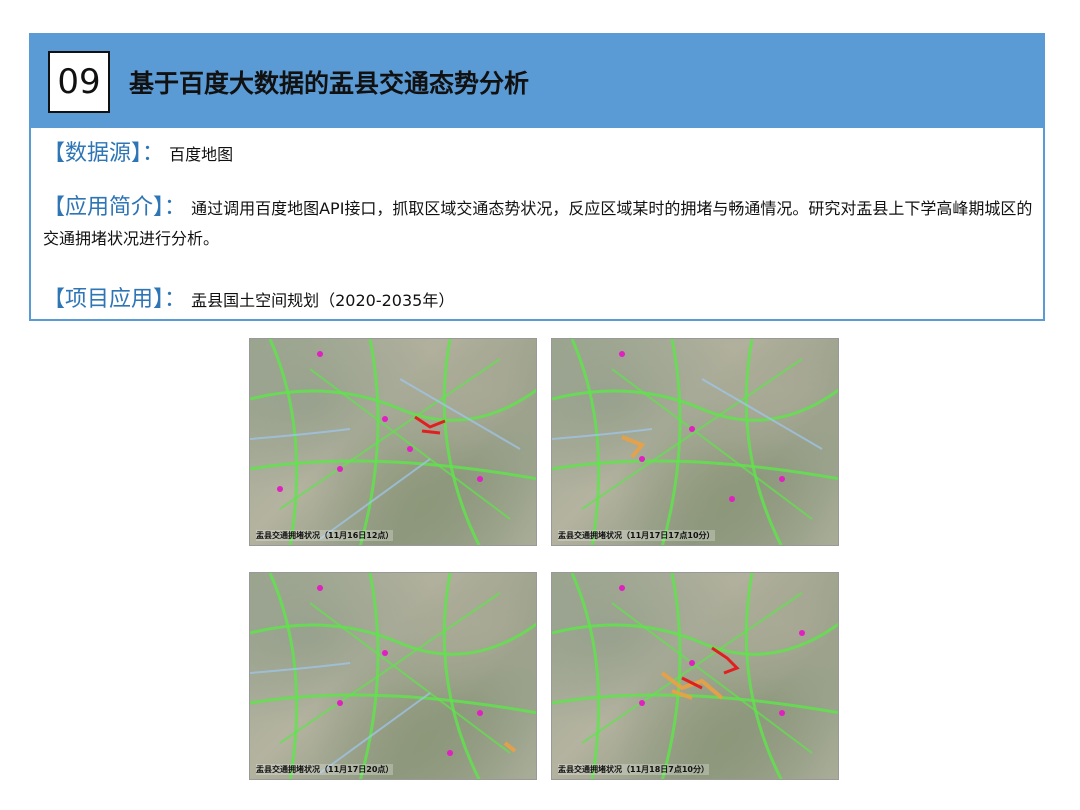 The image size is (1080, 810). I want to click on section-title: 基于百度大数据的盂县交通态势分析, so click(329, 83).